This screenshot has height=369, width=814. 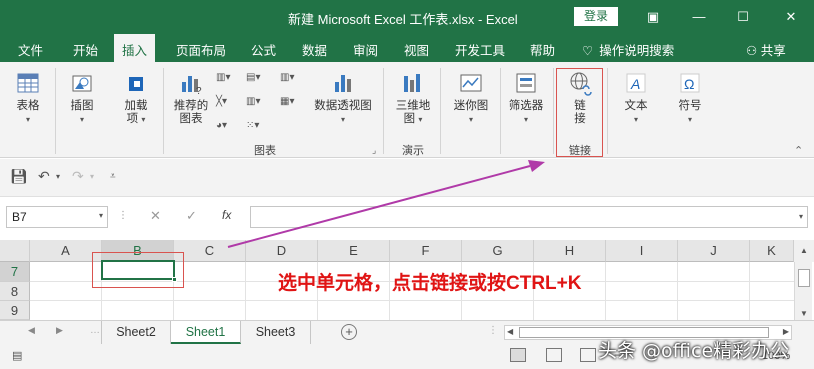 I want to click on cancel-icon: ✕, so click(x=155, y=216).